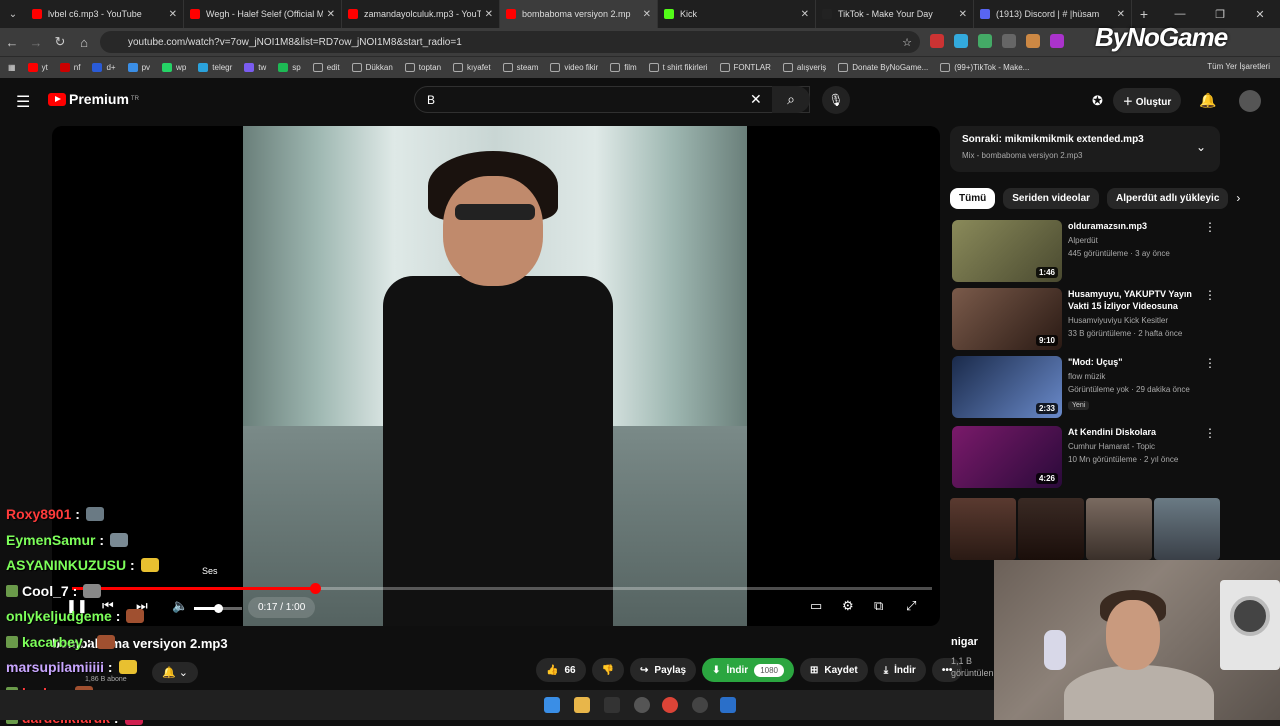  I want to click on new-tab-button: +, so click(1144, 14).